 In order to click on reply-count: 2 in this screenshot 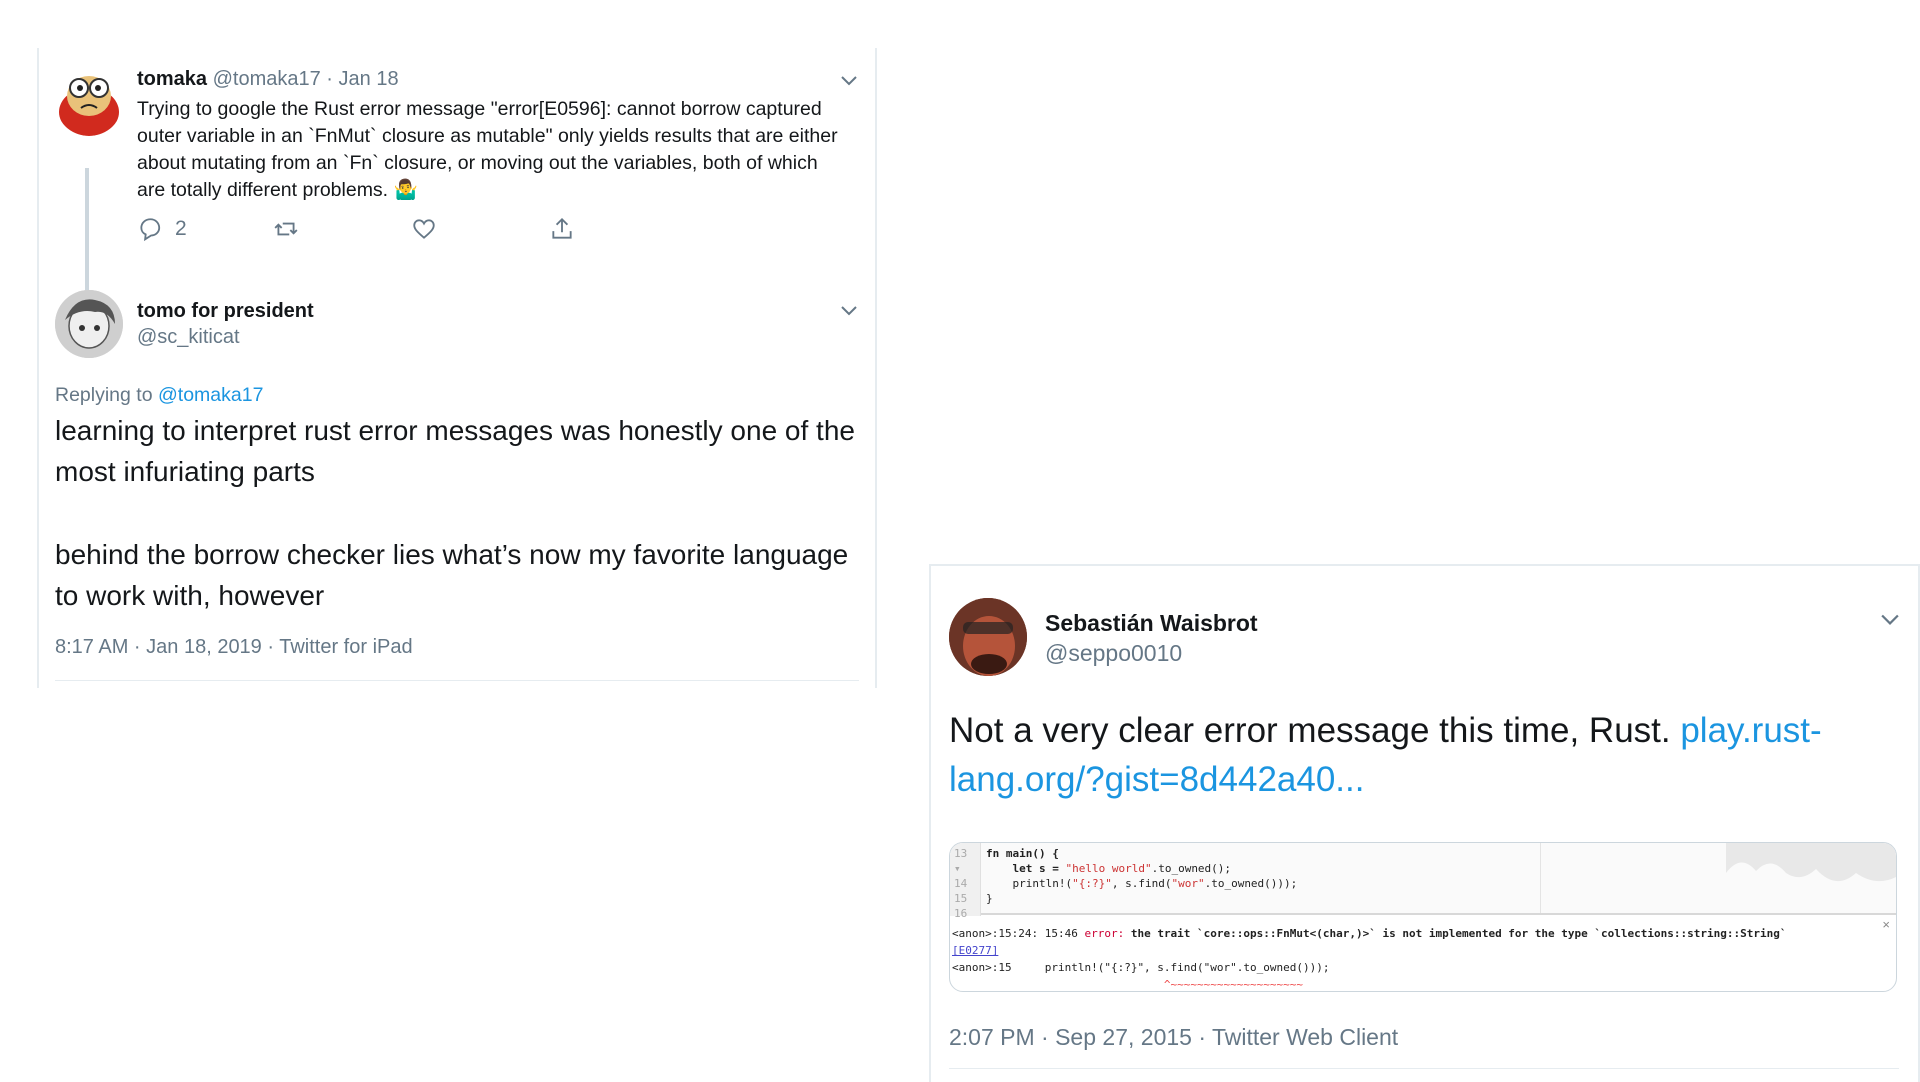, I will do `click(181, 228)`.